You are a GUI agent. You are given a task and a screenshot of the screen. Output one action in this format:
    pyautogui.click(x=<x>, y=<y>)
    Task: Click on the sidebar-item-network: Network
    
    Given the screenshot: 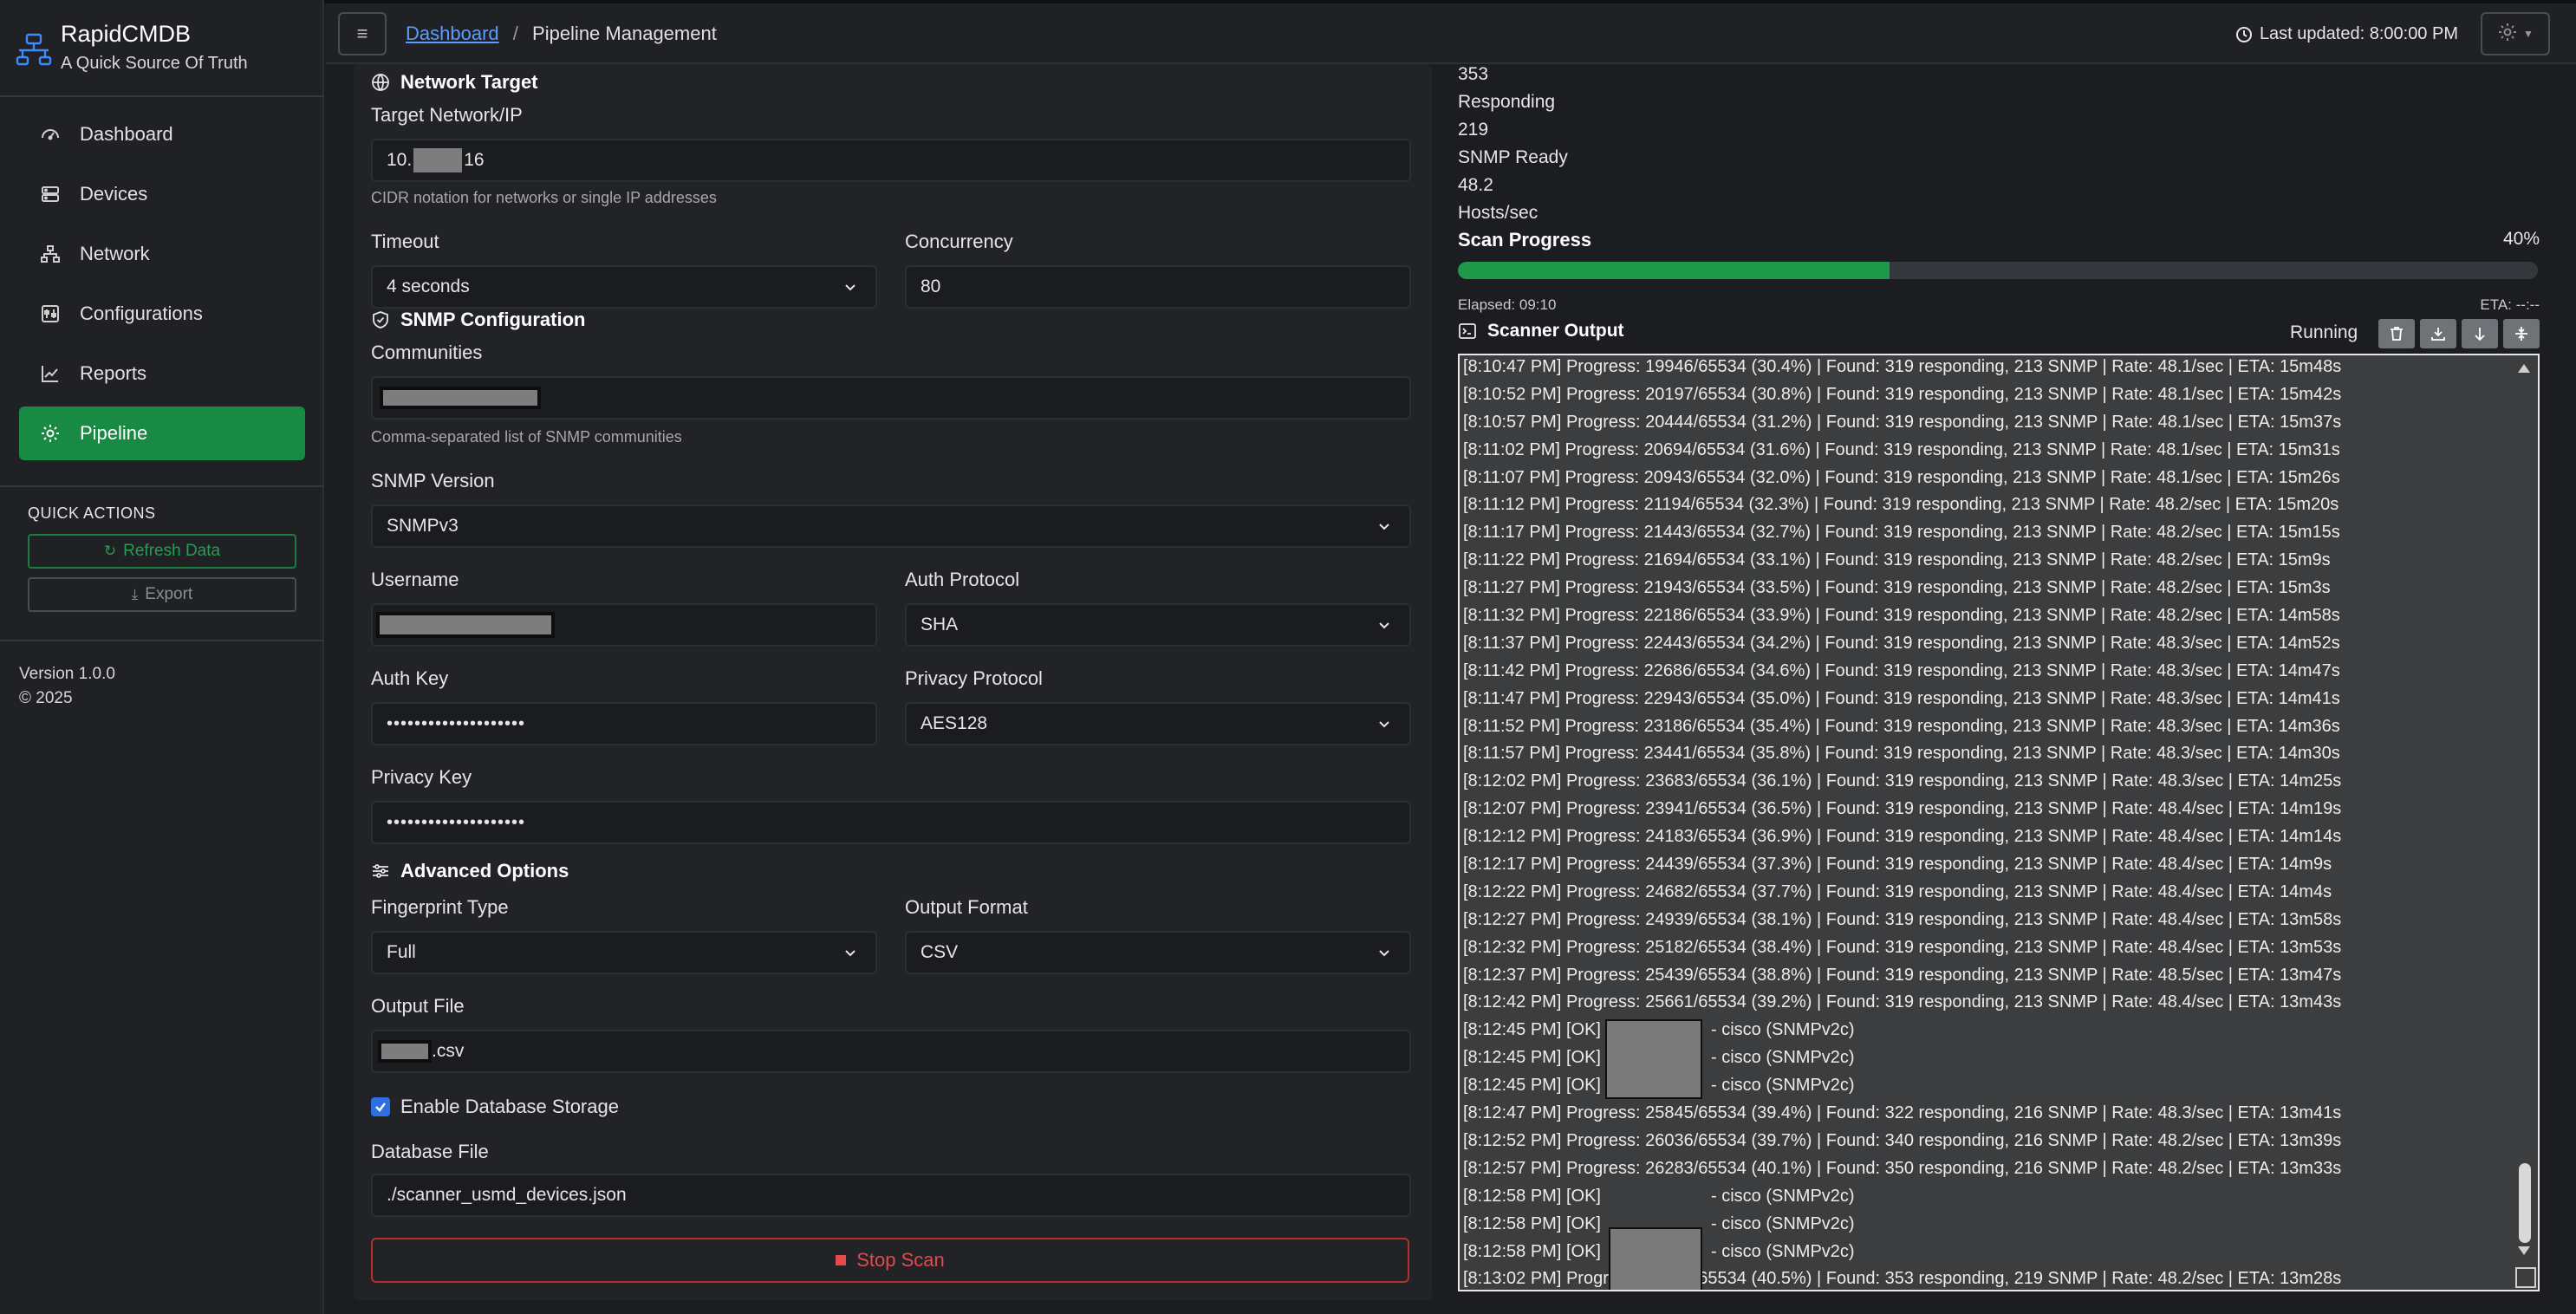 What is the action you would take?
    pyautogui.click(x=162, y=254)
    